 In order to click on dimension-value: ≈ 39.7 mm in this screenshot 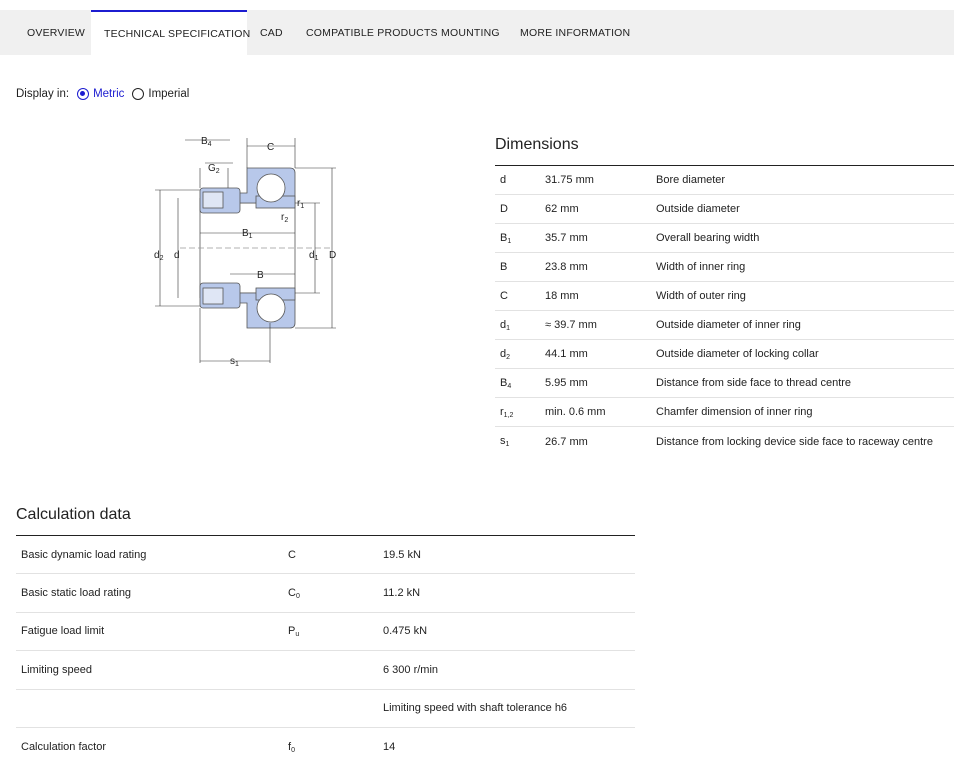, I will do `click(571, 325)`.